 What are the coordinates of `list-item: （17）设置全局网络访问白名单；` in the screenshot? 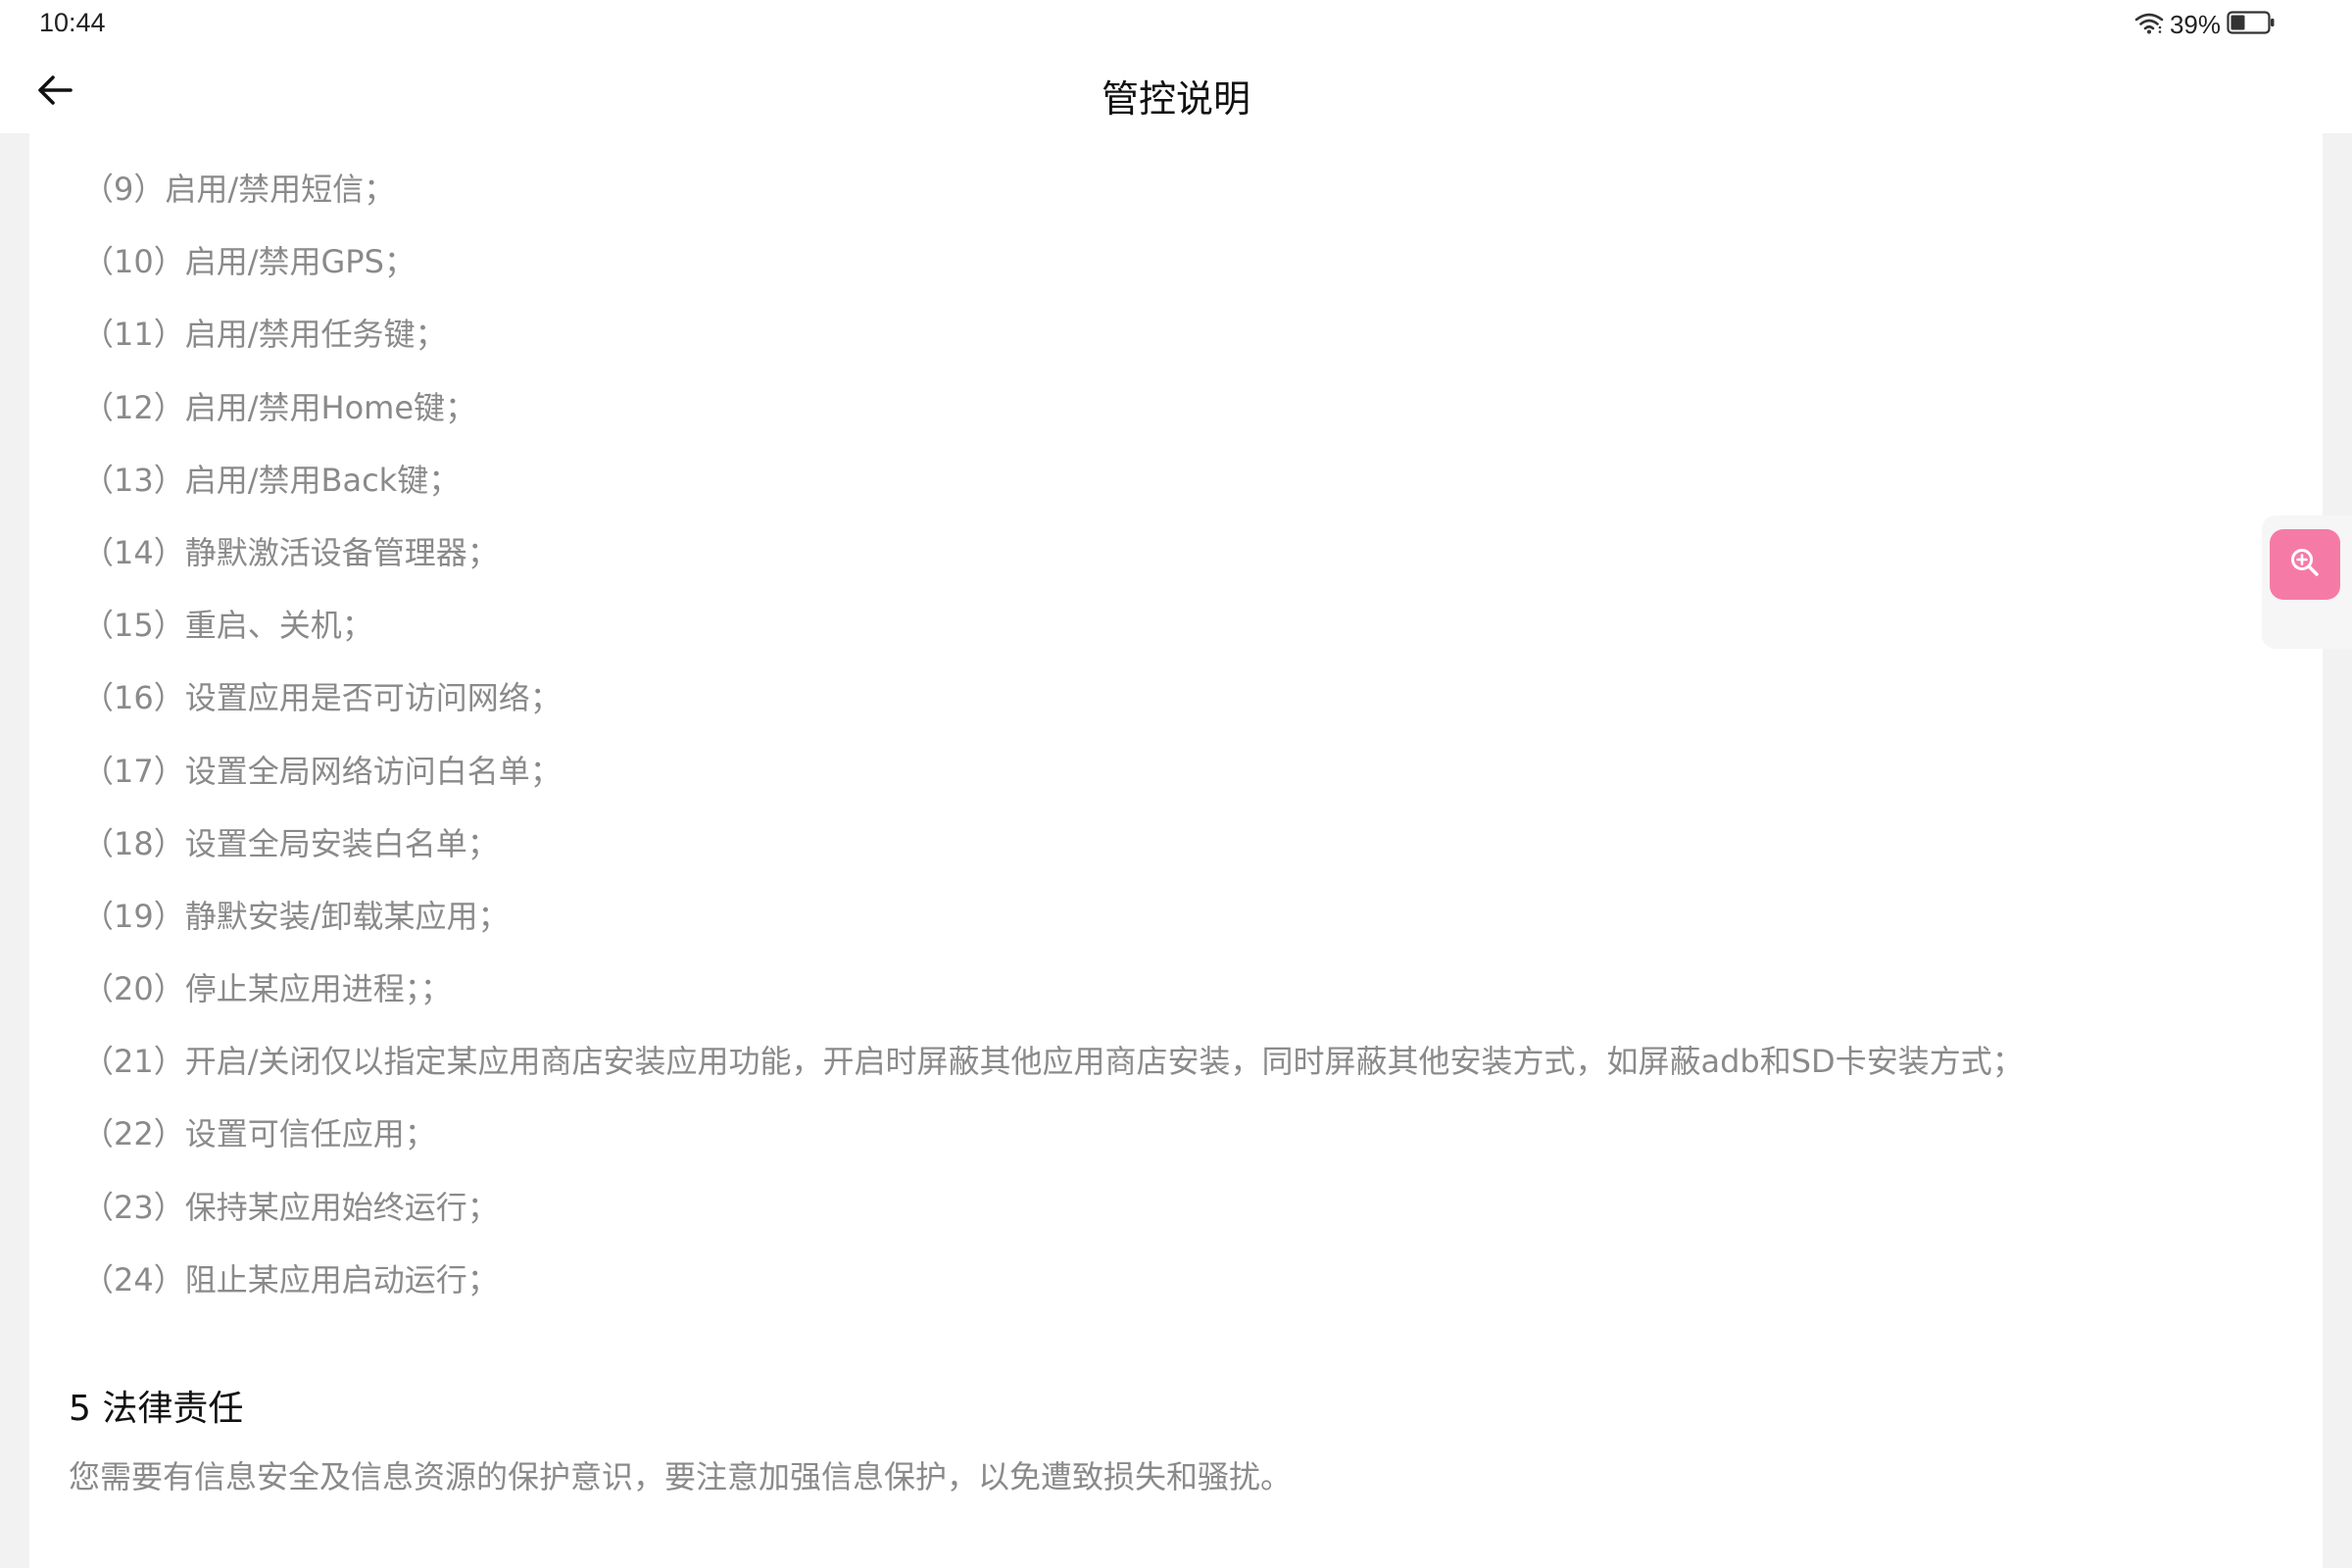 It's located at (322, 771).